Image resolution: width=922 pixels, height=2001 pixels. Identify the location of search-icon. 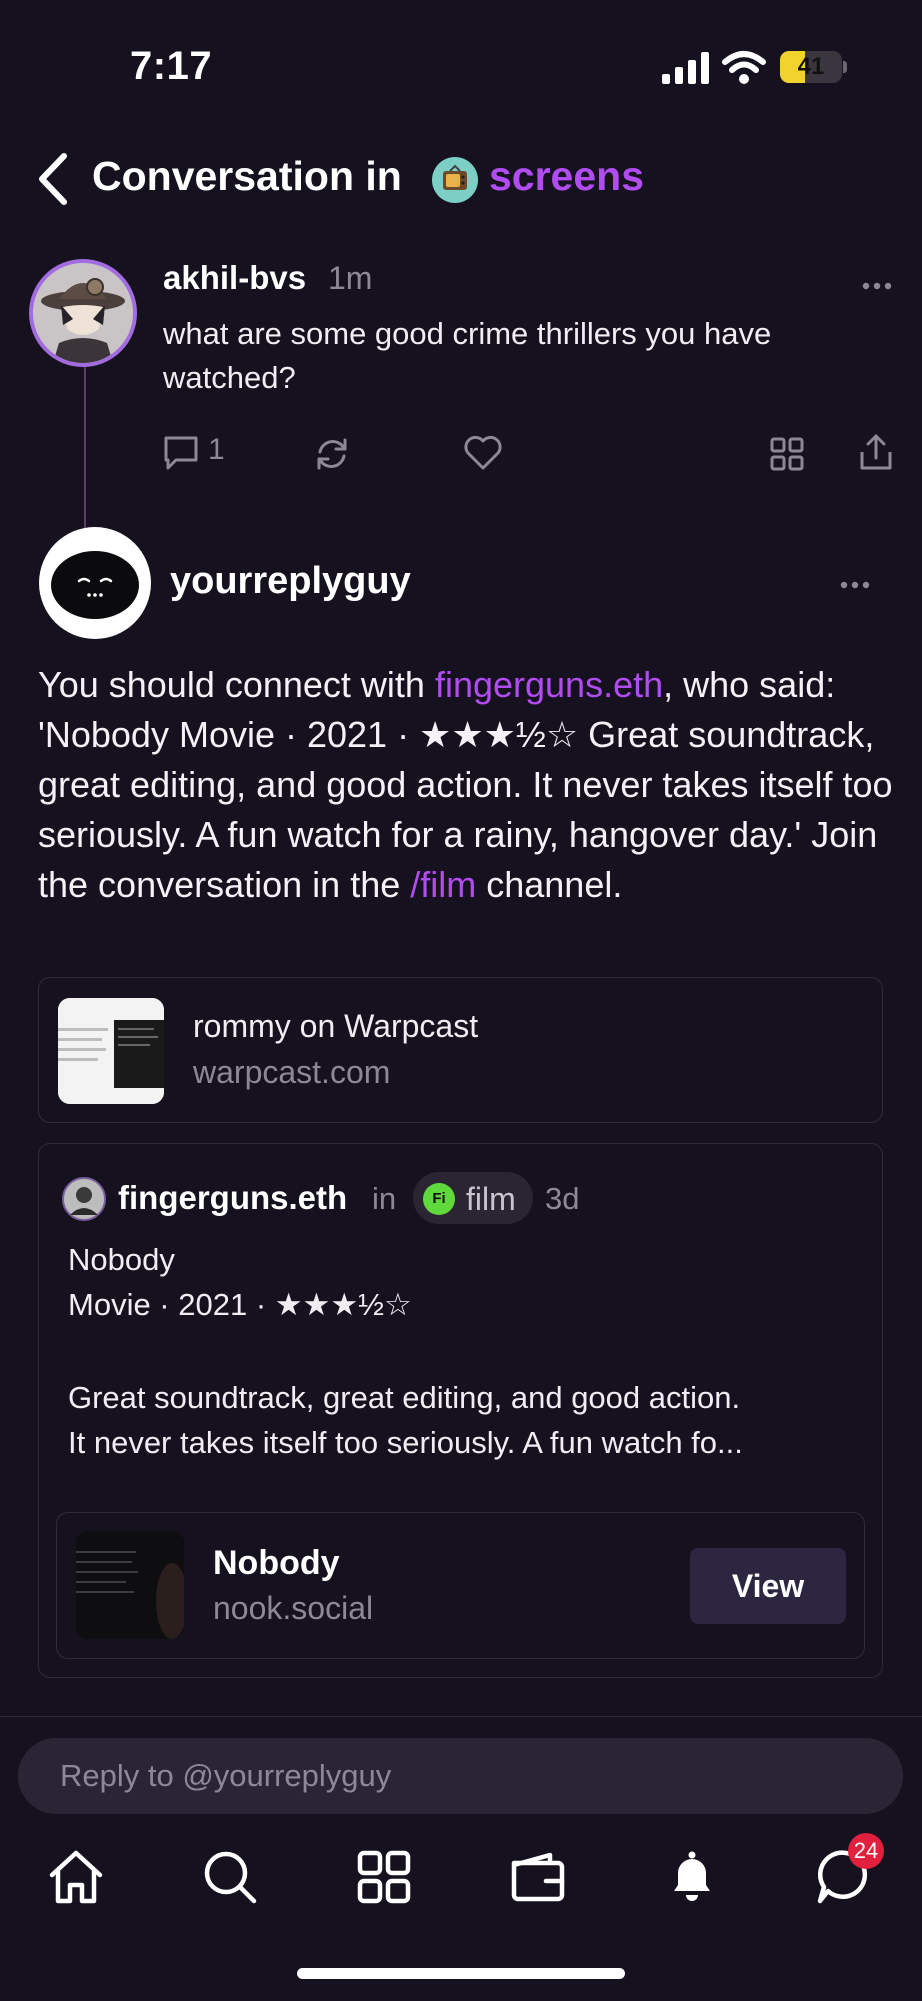
(230, 1877).